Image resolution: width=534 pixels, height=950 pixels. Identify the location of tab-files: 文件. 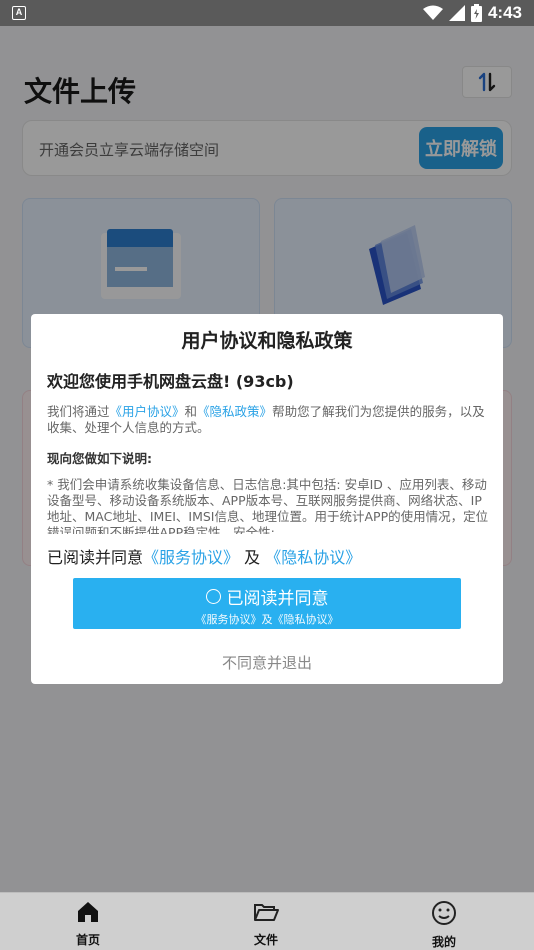
(266, 923).